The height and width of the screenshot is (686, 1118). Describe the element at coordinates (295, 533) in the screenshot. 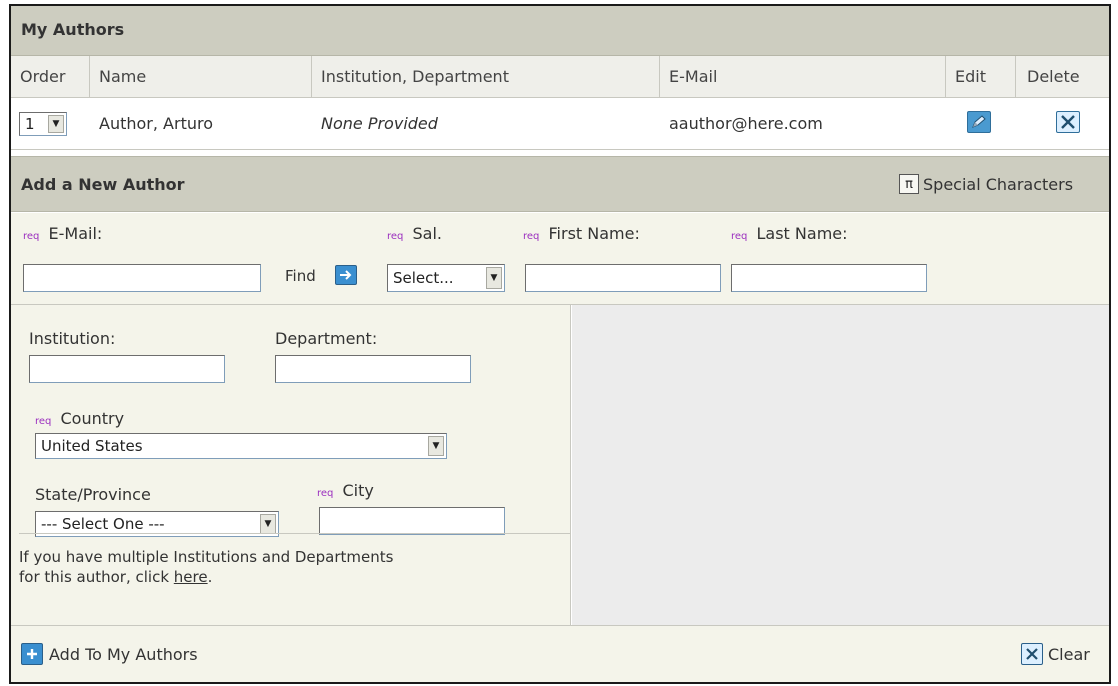

I see `section-divider` at that location.